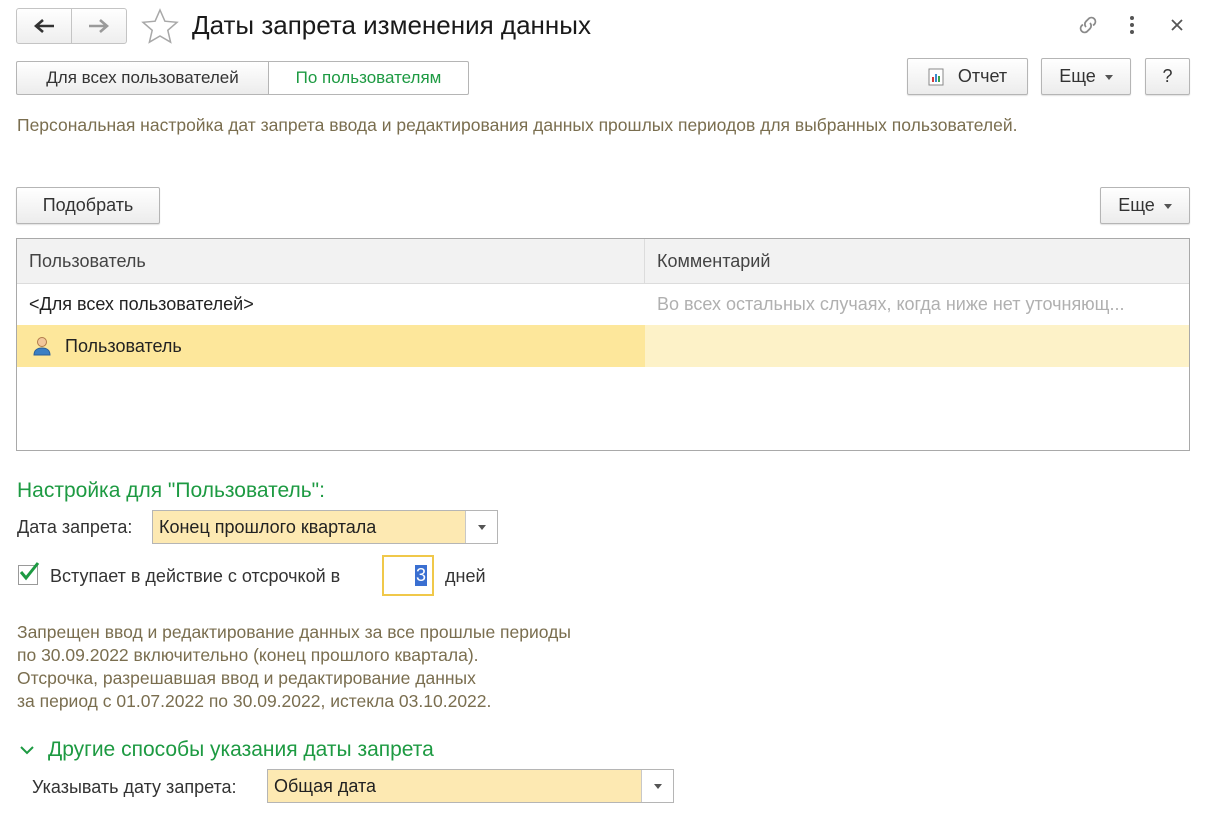 Image resolution: width=1211 pixels, height=817 pixels. I want to click on date-label: Дата запрета:, so click(75, 527).